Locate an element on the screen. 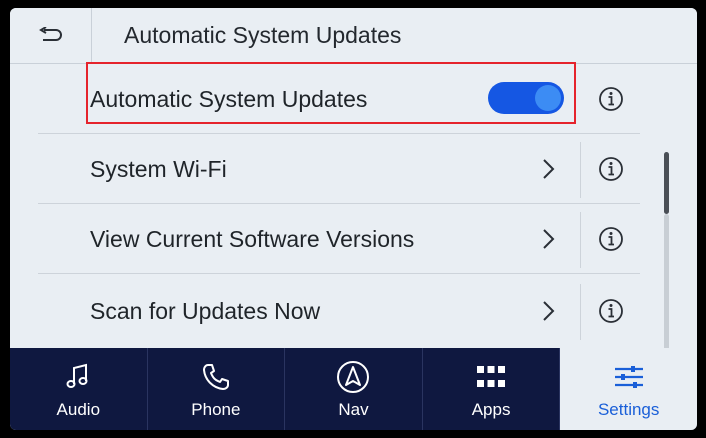 The width and height of the screenshot is (706, 438). nav-label: Audio is located at coordinates (78, 409).